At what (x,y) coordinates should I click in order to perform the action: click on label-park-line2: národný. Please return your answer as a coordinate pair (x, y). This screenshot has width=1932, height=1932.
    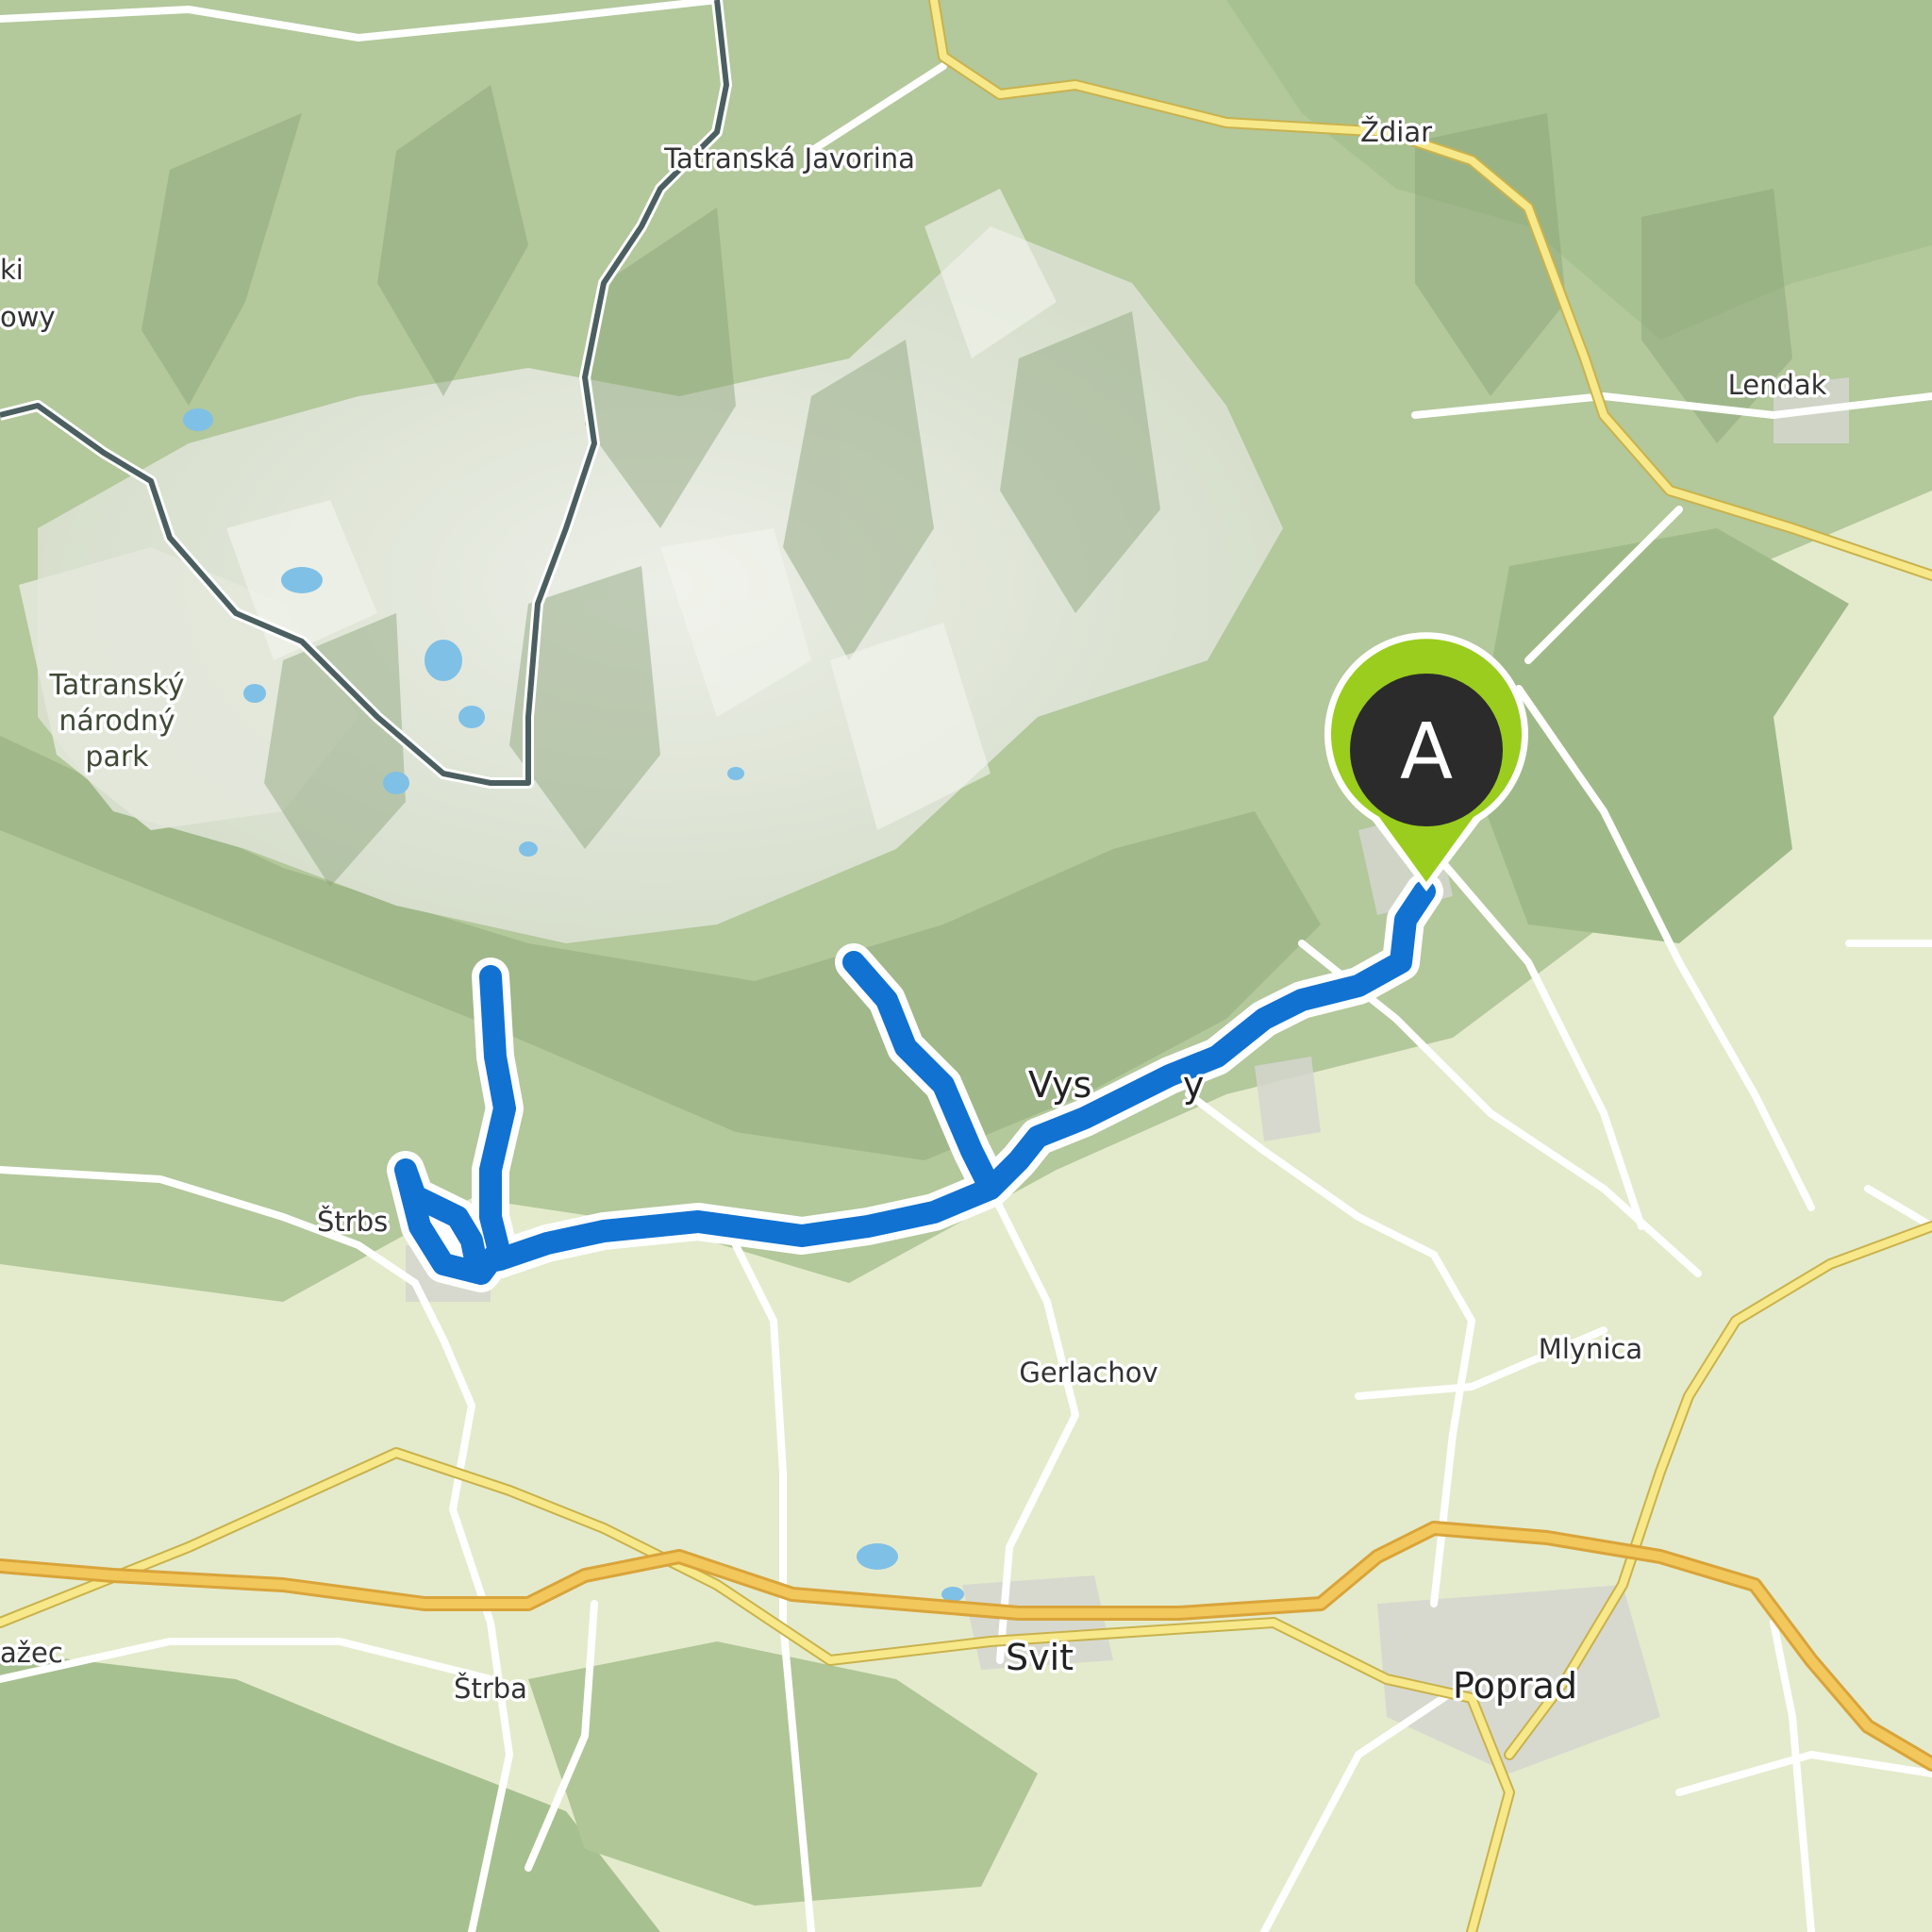
    Looking at the image, I should click on (117, 721).